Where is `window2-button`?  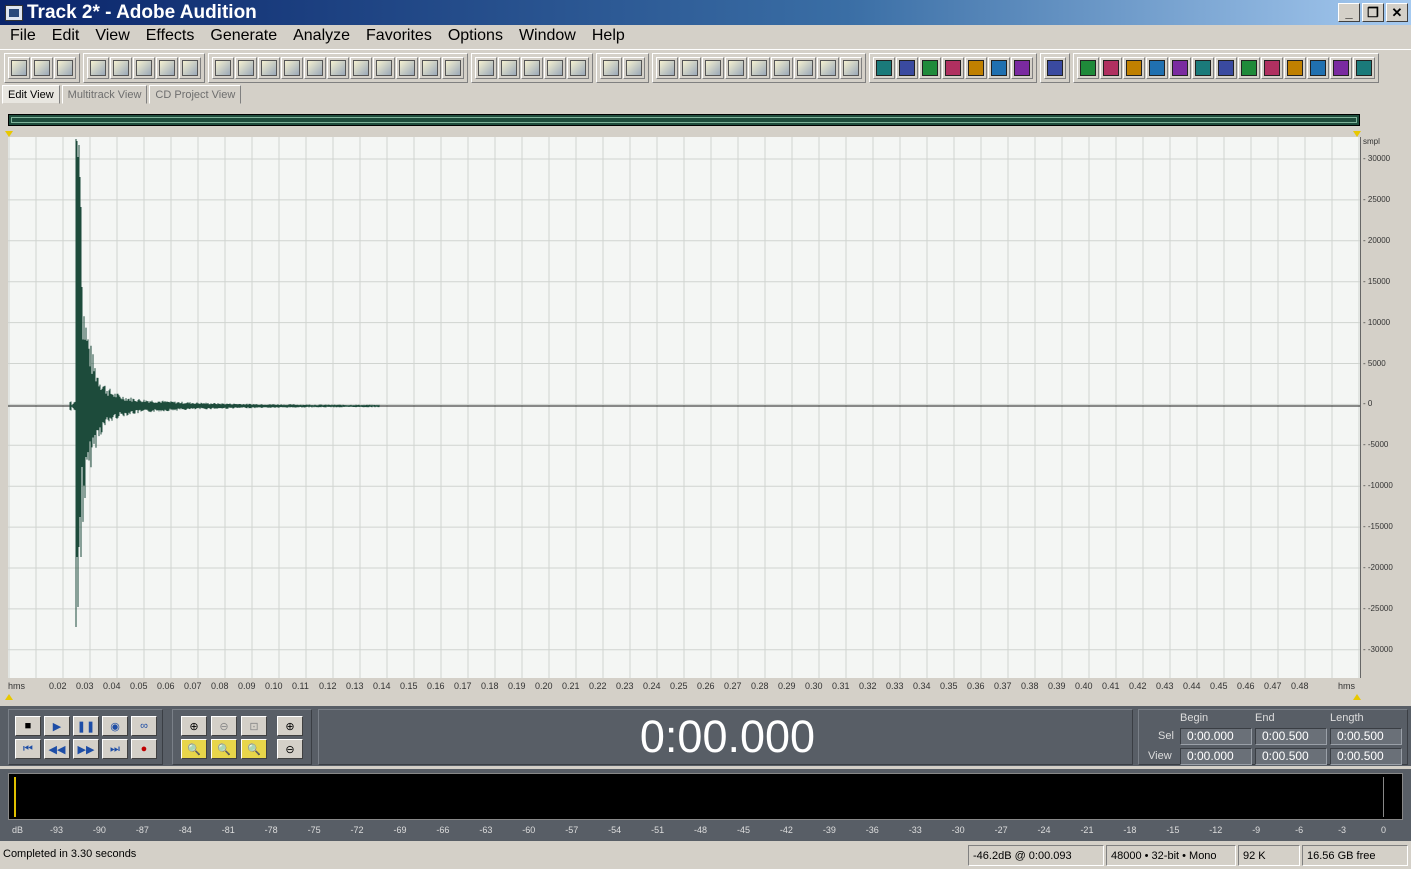 window2-button is located at coordinates (690, 67).